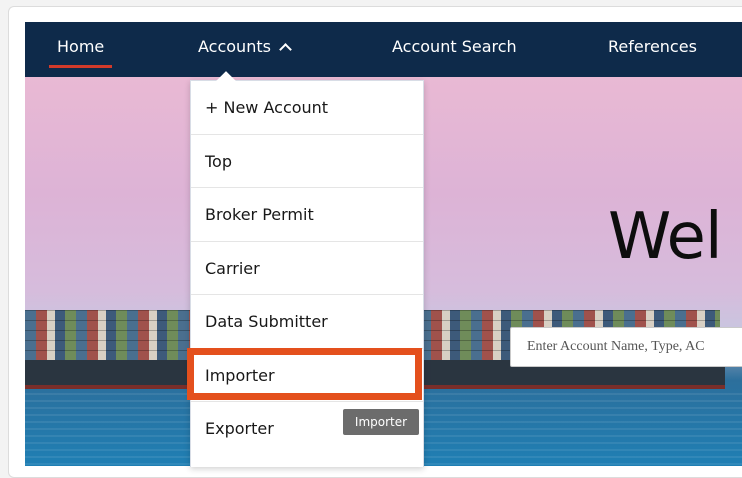 This screenshot has width=742, height=478. I want to click on menu-item-label: Data Submitter, so click(266, 321).